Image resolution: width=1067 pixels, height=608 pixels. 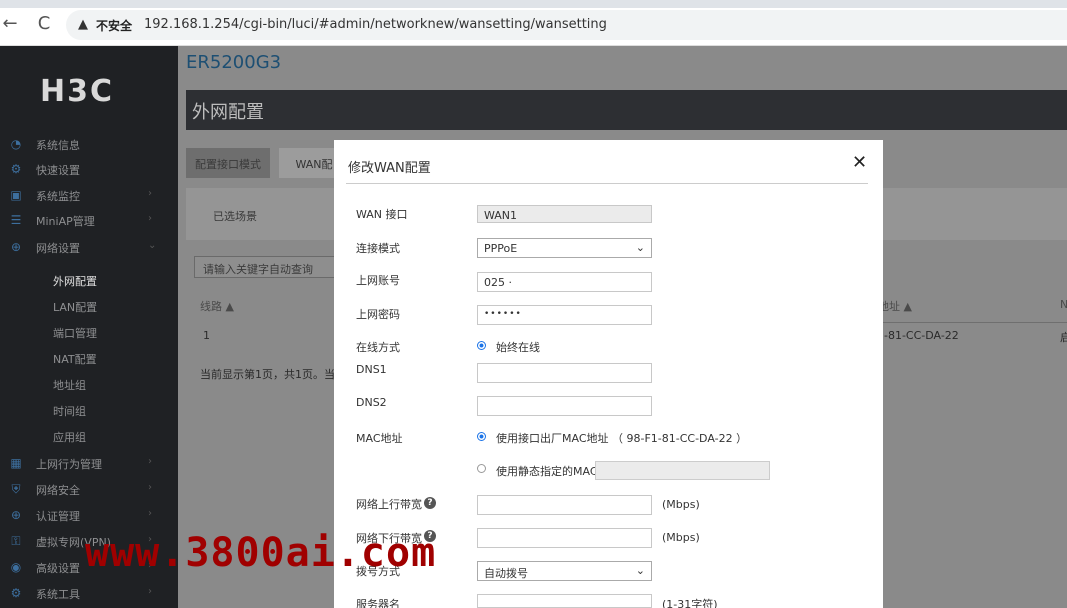 I want to click on connection-mode-label: 连接模式, so click(x=378, y=248).